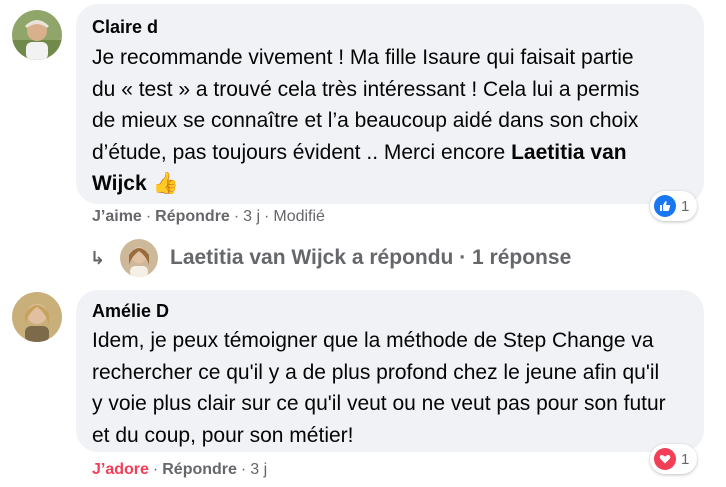  Describe the element at coordinates (130, 311) in the screenshot. I see `comment-author: Amélie D` at that location.